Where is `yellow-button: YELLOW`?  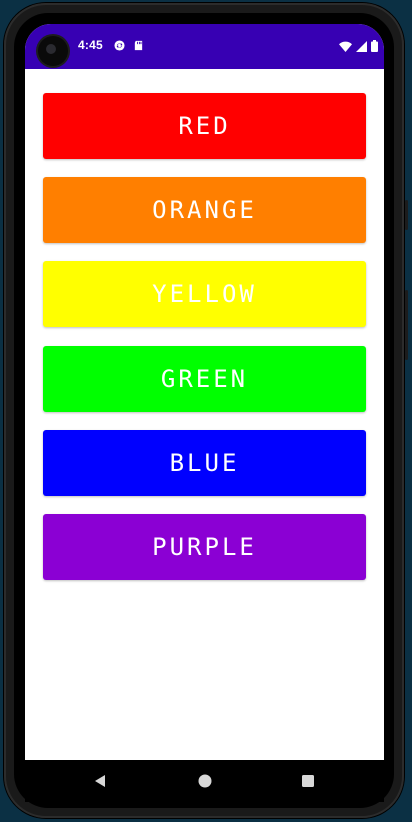 yellow-button: YELLOW is located at coordinates (204, 294).